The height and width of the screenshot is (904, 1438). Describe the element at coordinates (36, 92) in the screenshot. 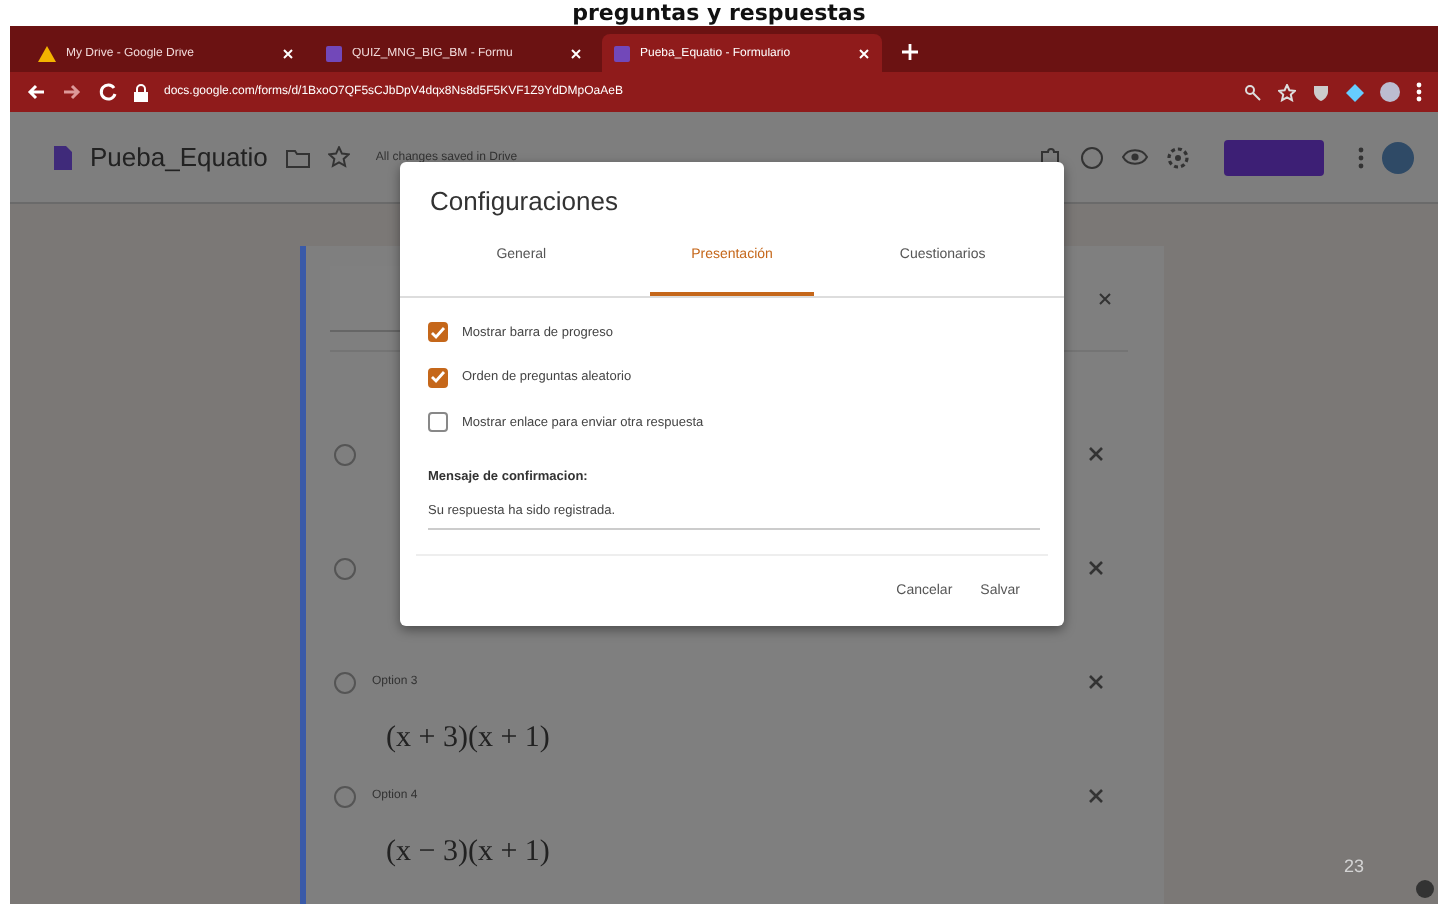

I see `back-icon` at that location.